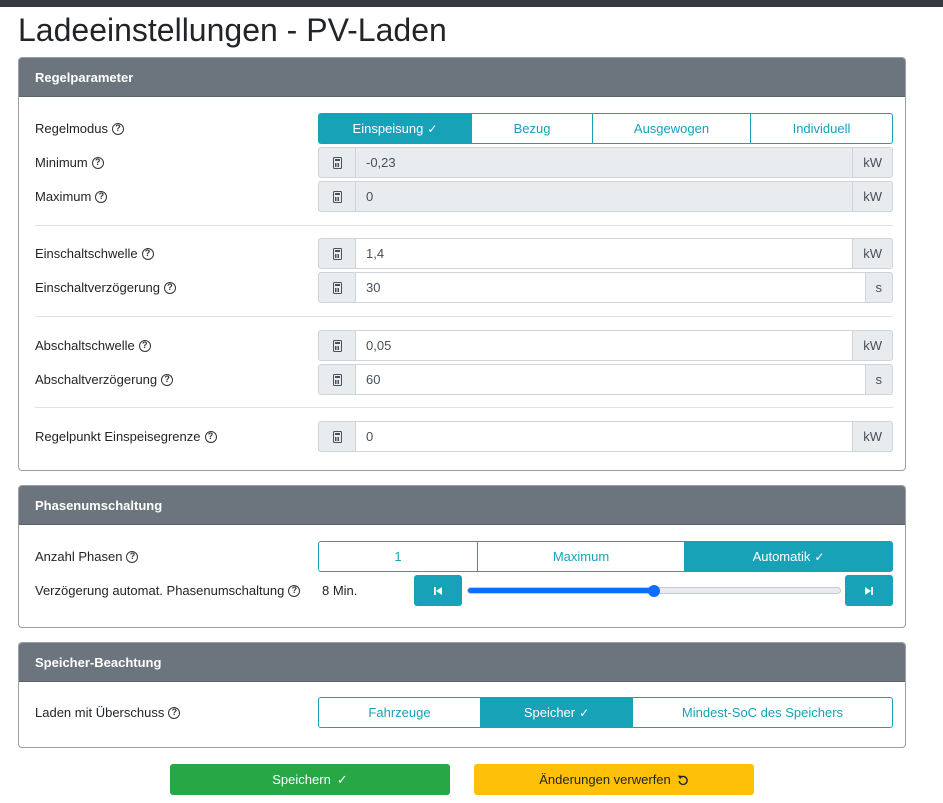 This screenshot has width=943, height=803. What do you see at coordinates (340, 590) in the screenshot?
I see `verzoegerung-value: 8 Min.` at bounding box center [340, 590].